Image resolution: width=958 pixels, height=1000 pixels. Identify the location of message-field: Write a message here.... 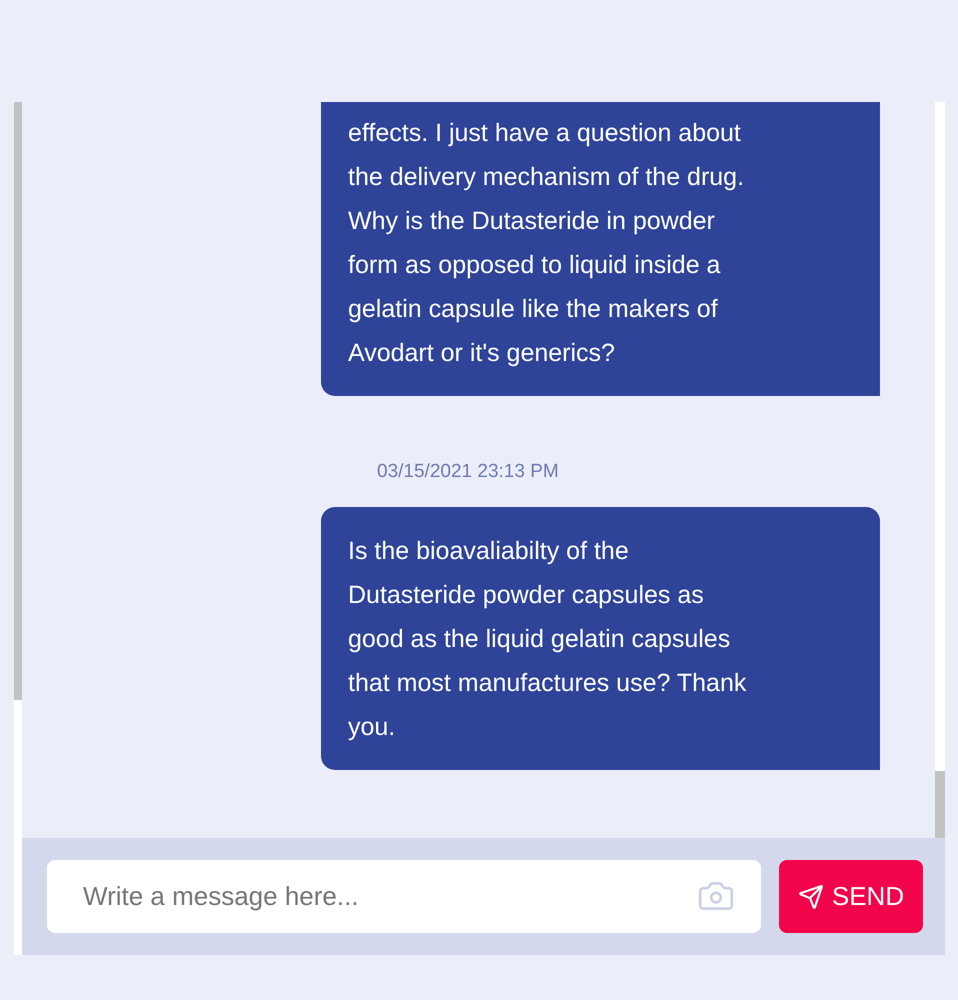
(404, 896).